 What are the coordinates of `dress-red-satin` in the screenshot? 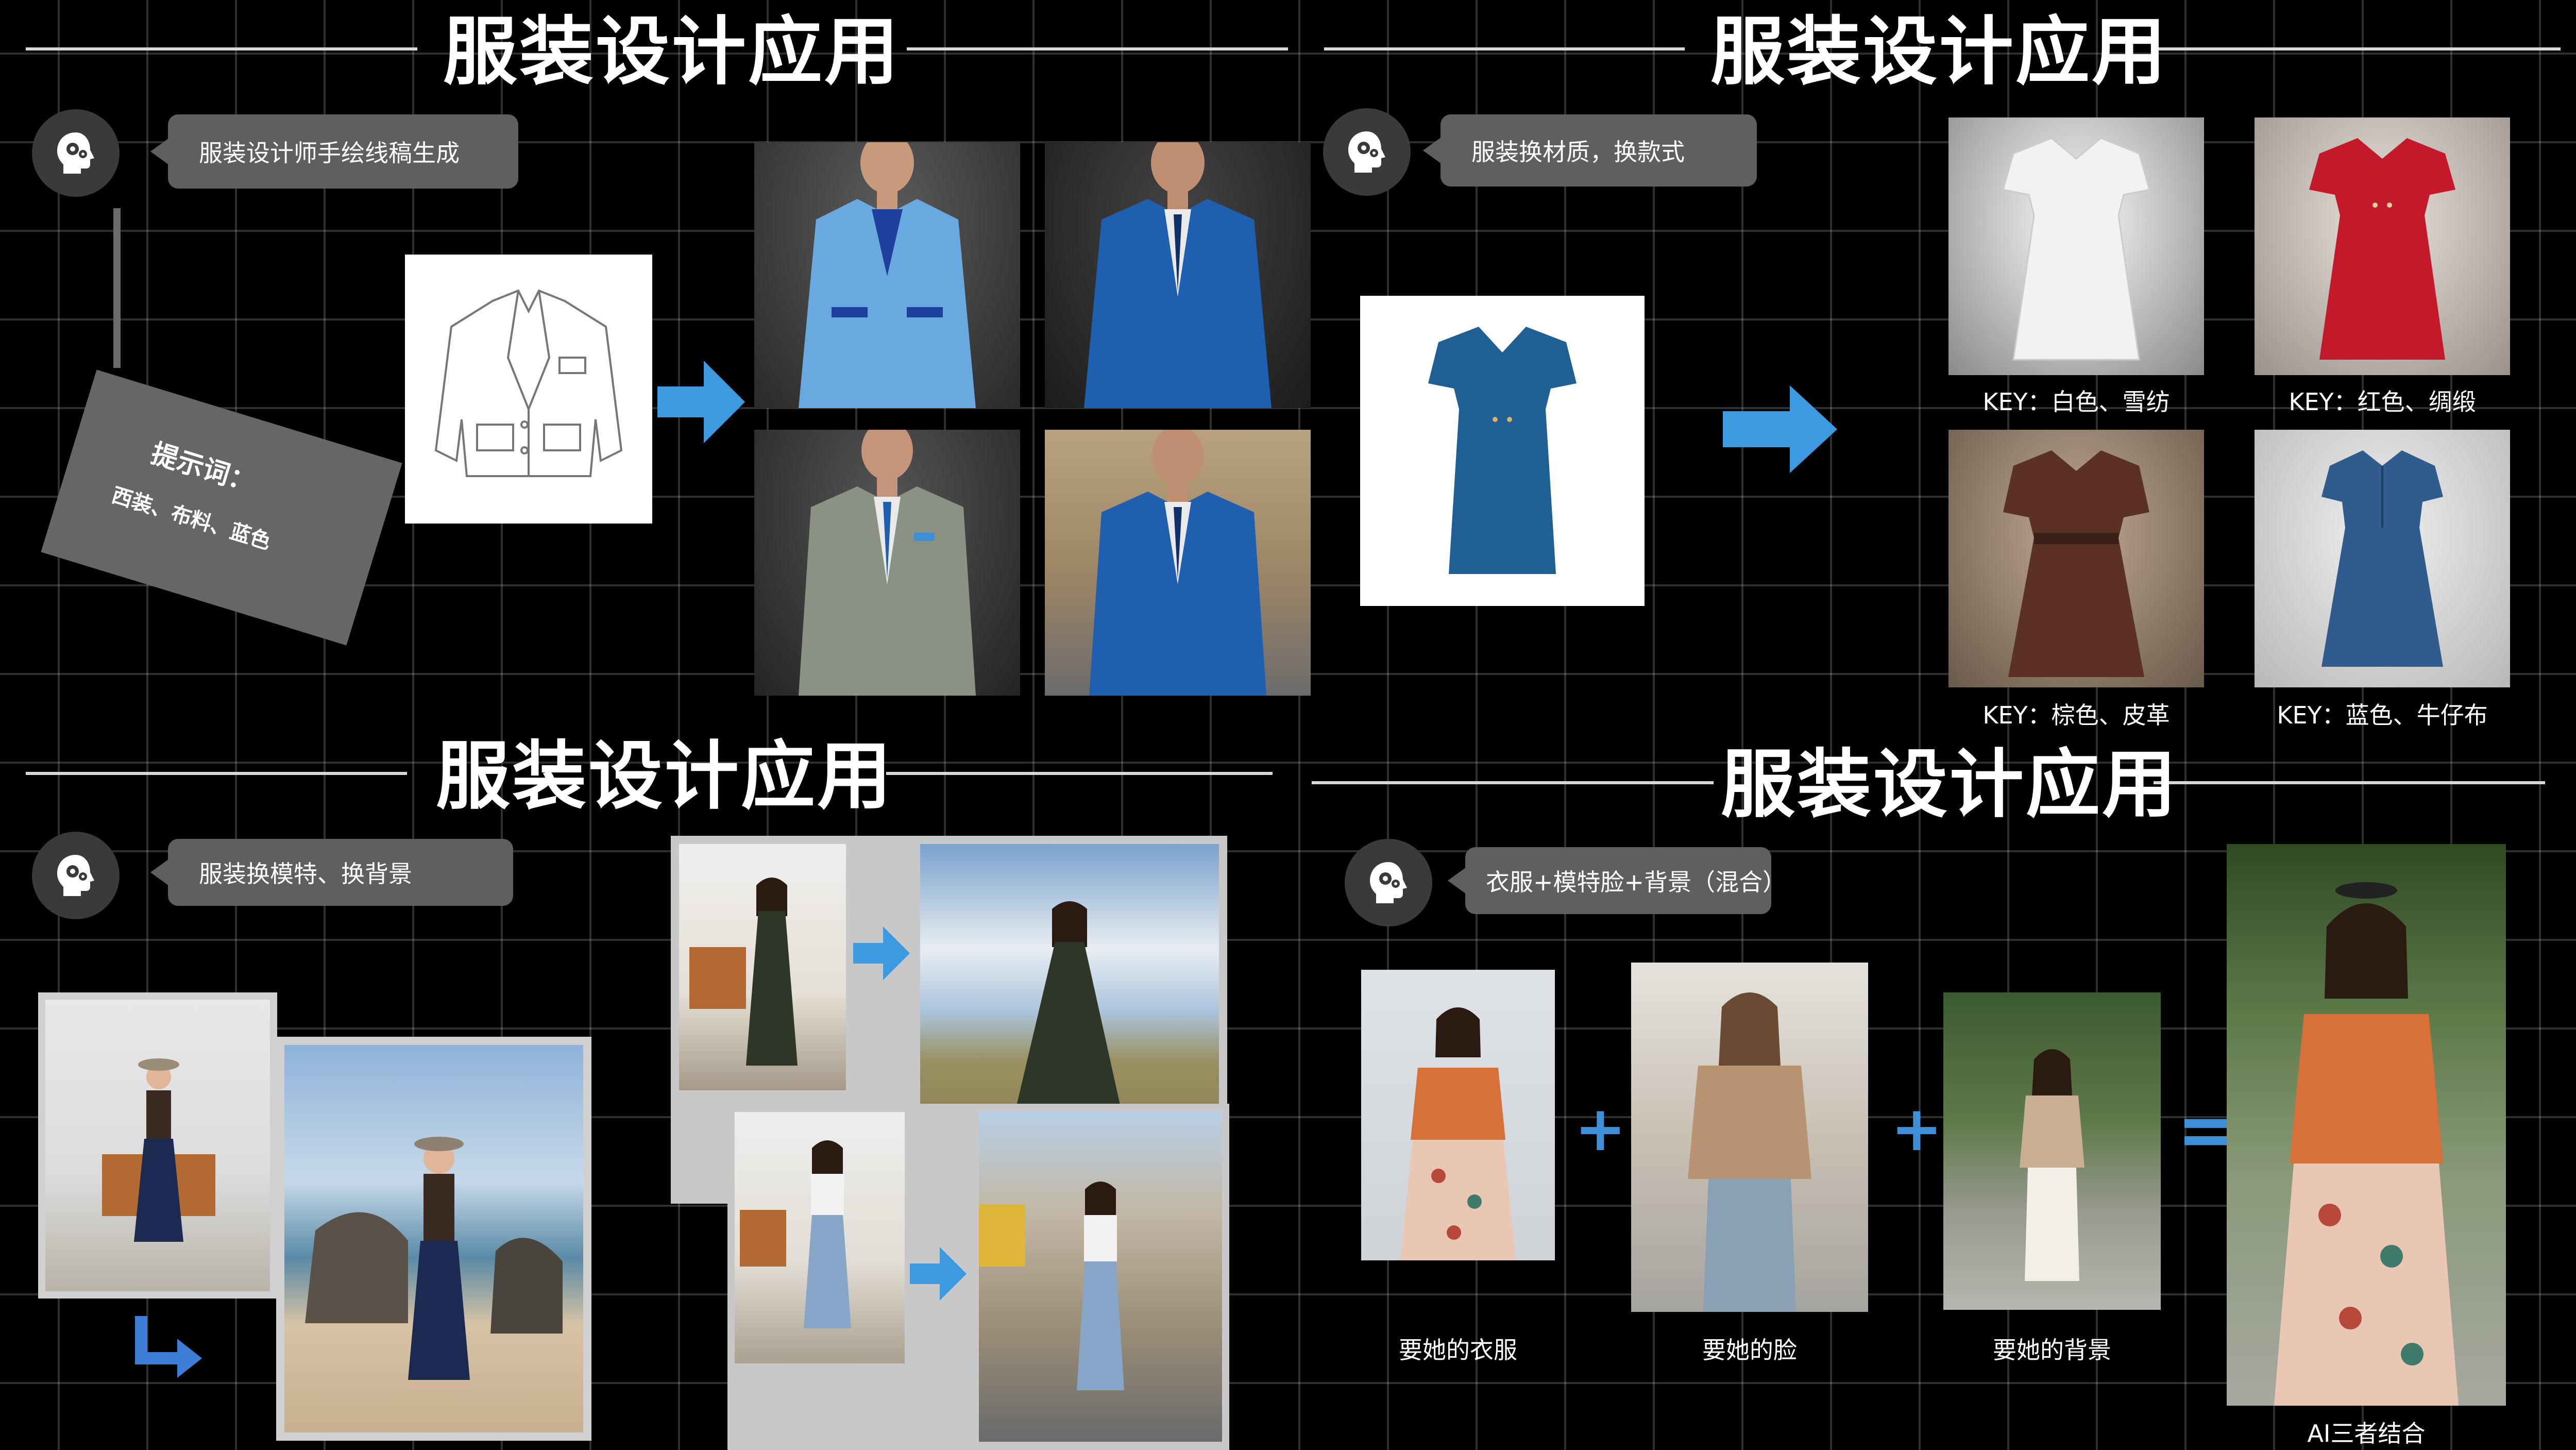 It's located at (2382, 246).